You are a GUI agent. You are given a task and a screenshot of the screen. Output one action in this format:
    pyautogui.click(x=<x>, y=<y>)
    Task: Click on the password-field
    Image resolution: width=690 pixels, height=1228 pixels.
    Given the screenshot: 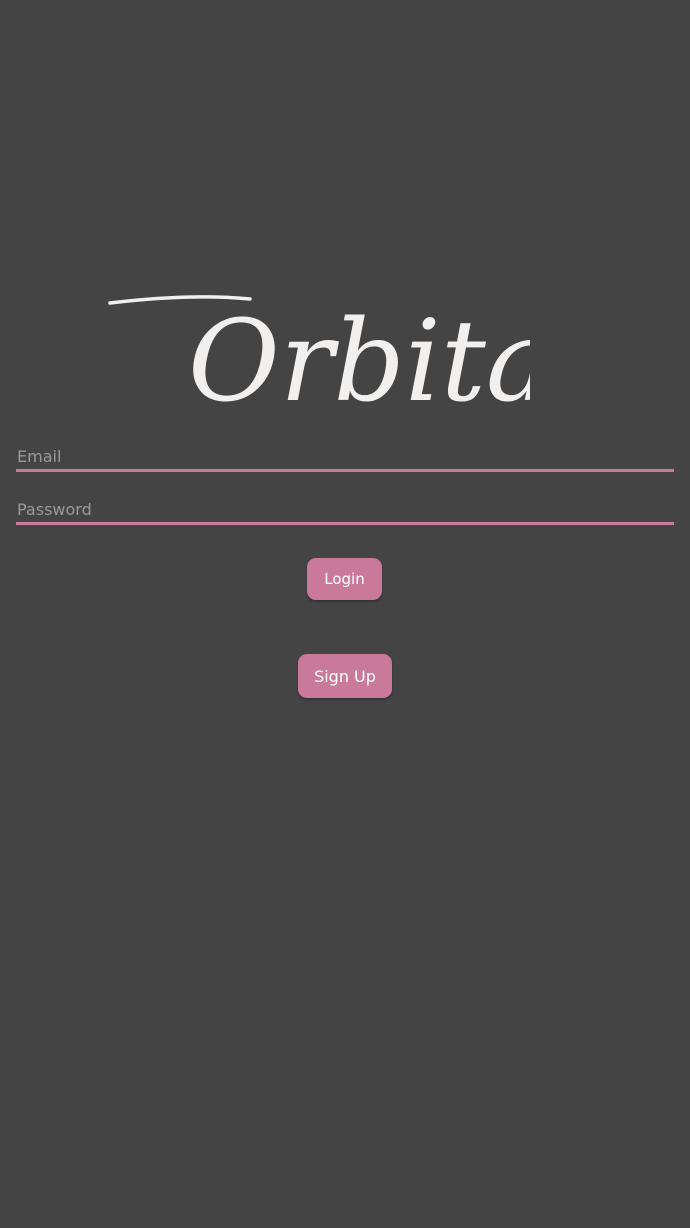 What is the action you would take?
    pyautogui.click(x=346, y=507)
    